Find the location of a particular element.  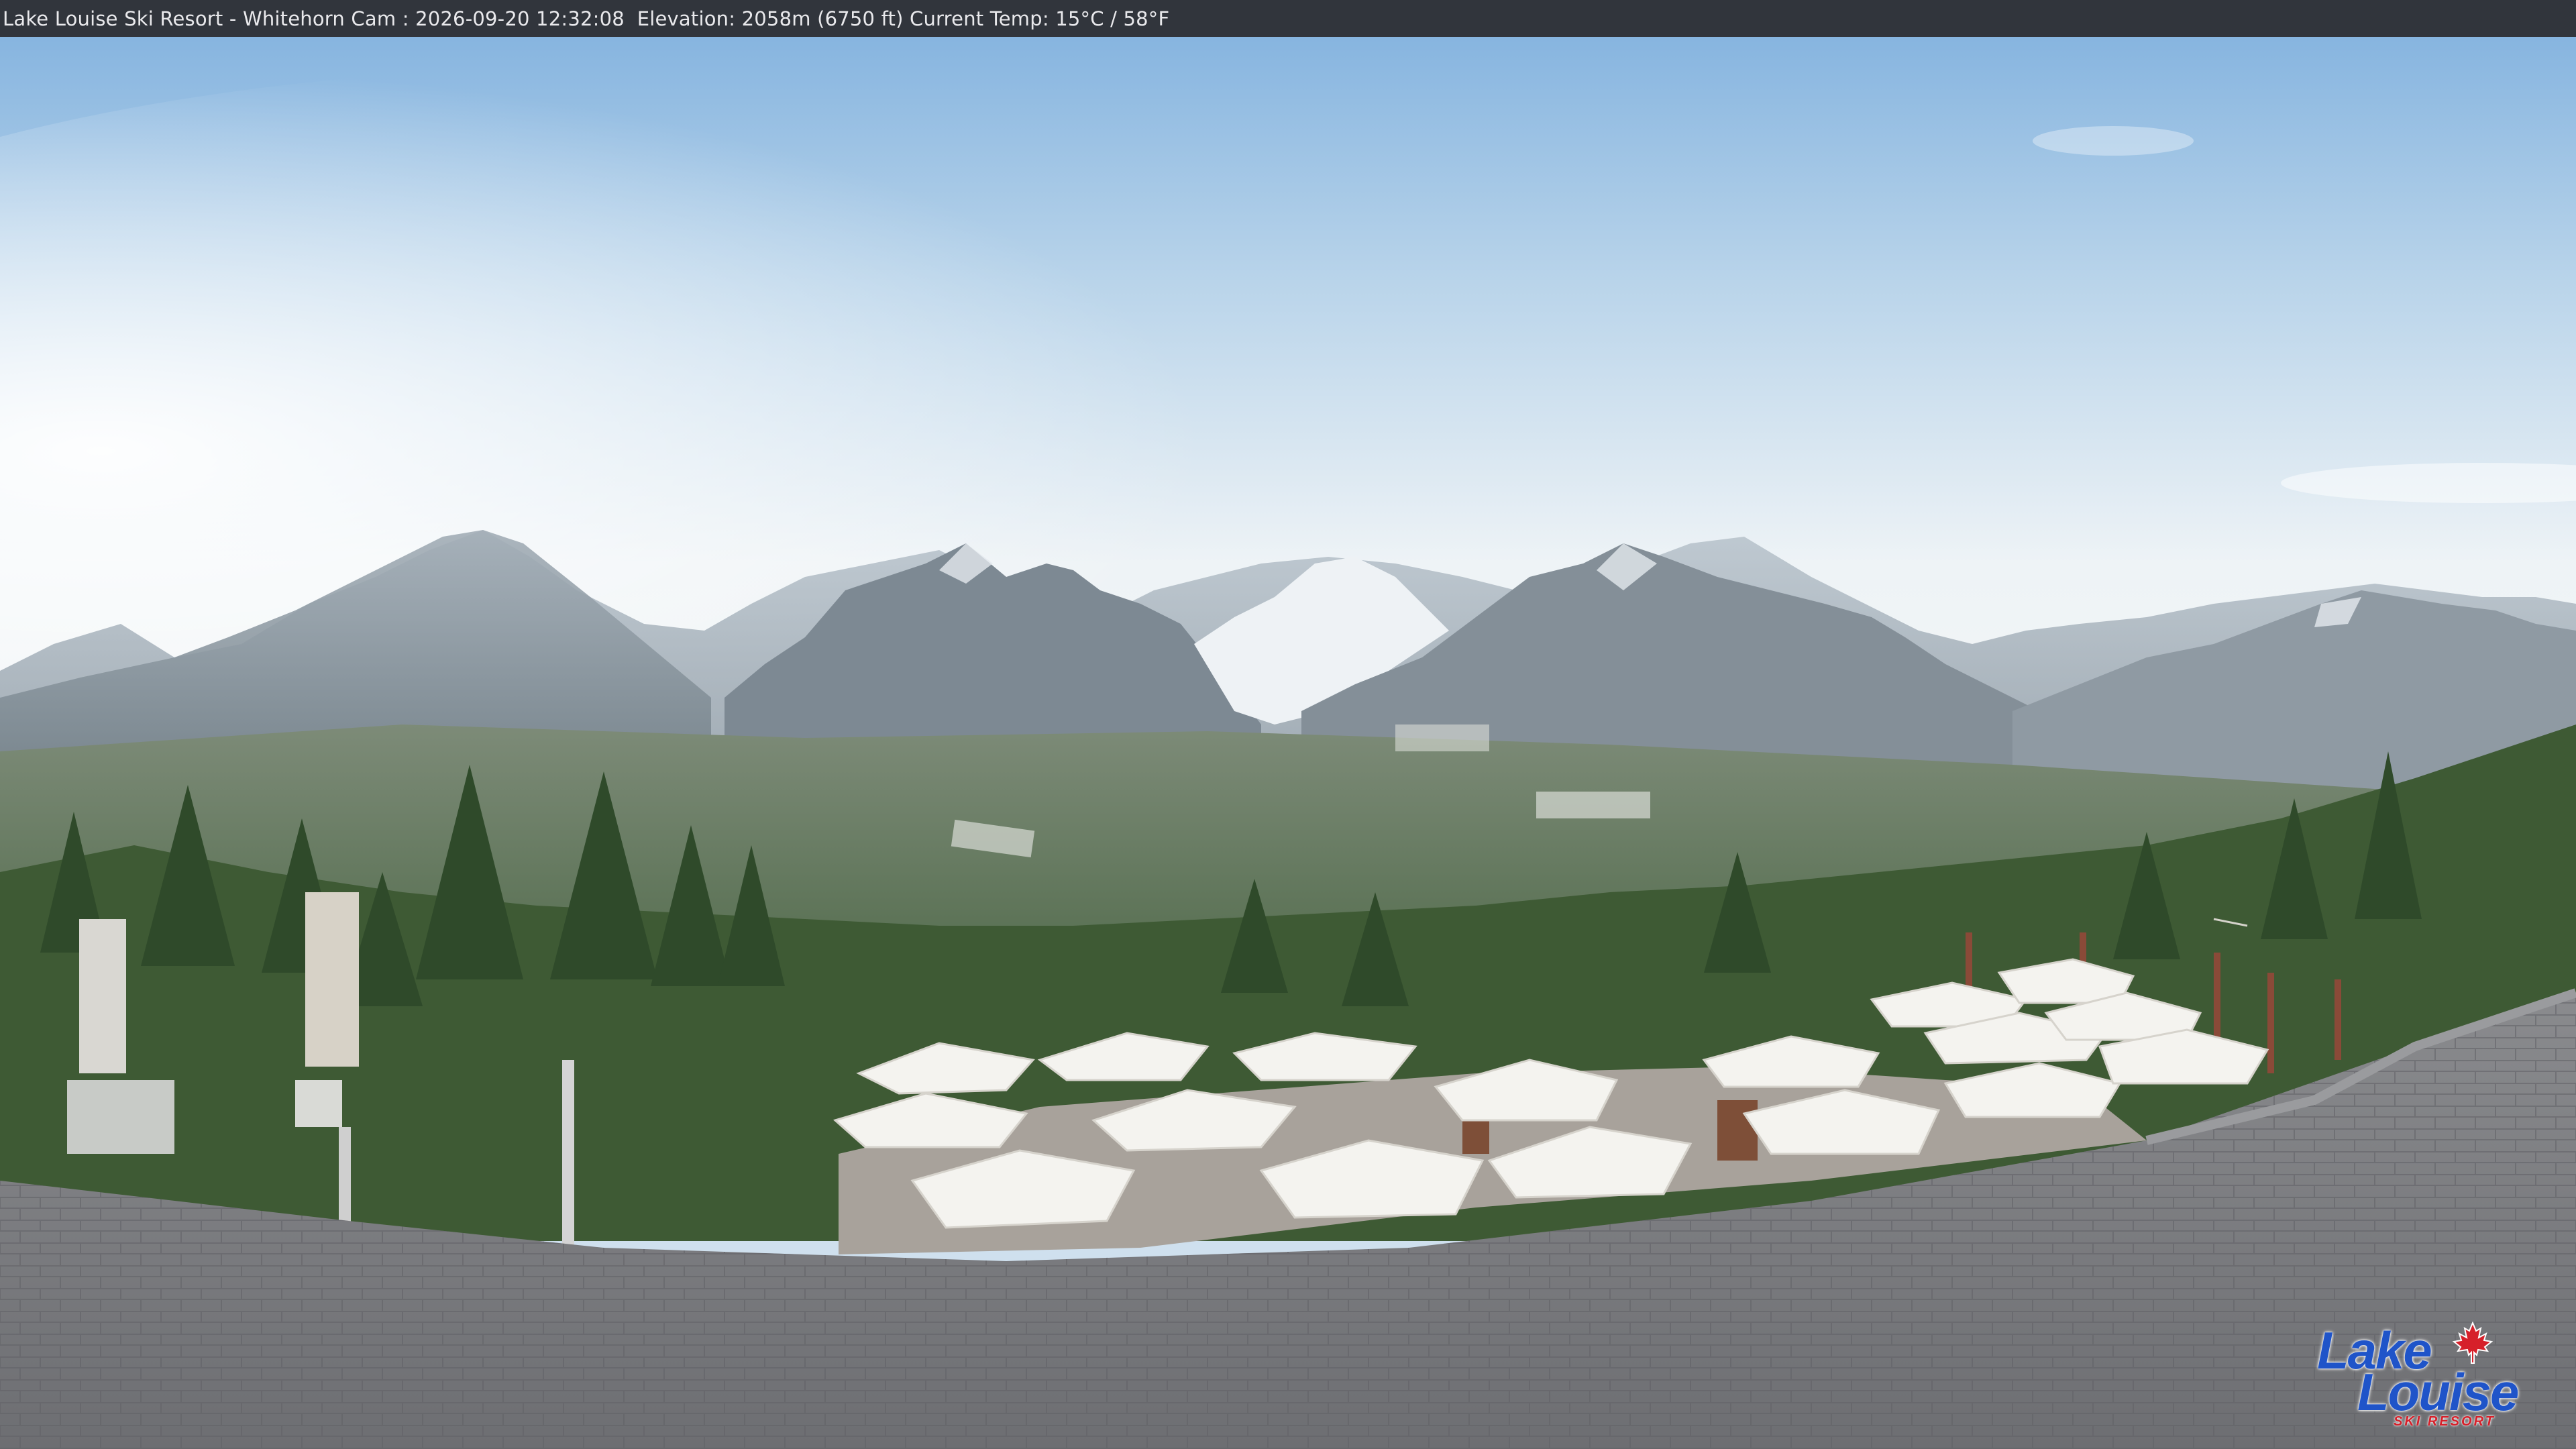

maple-leaf-icon is located at coordinates (2472, 1343).